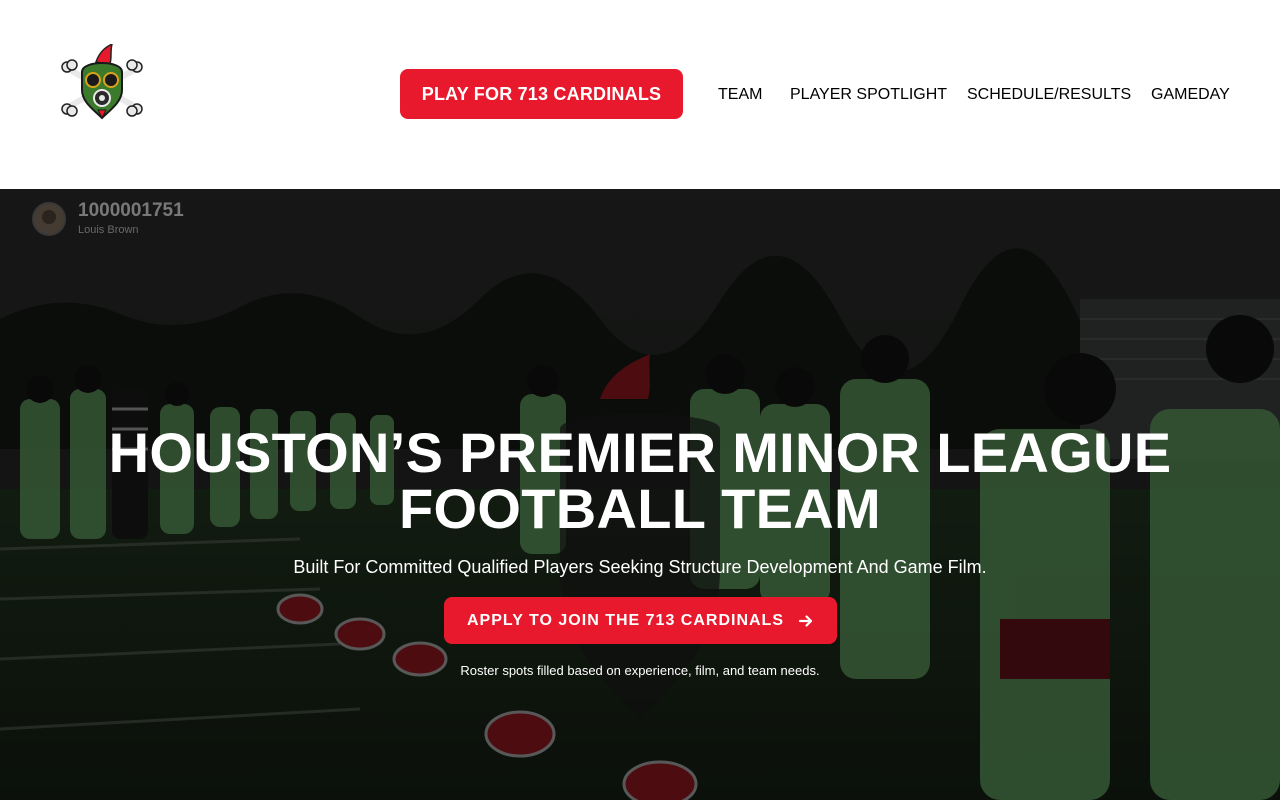  I want to click on author-info: 1000001751 Louis Brown, so click(131, 219).